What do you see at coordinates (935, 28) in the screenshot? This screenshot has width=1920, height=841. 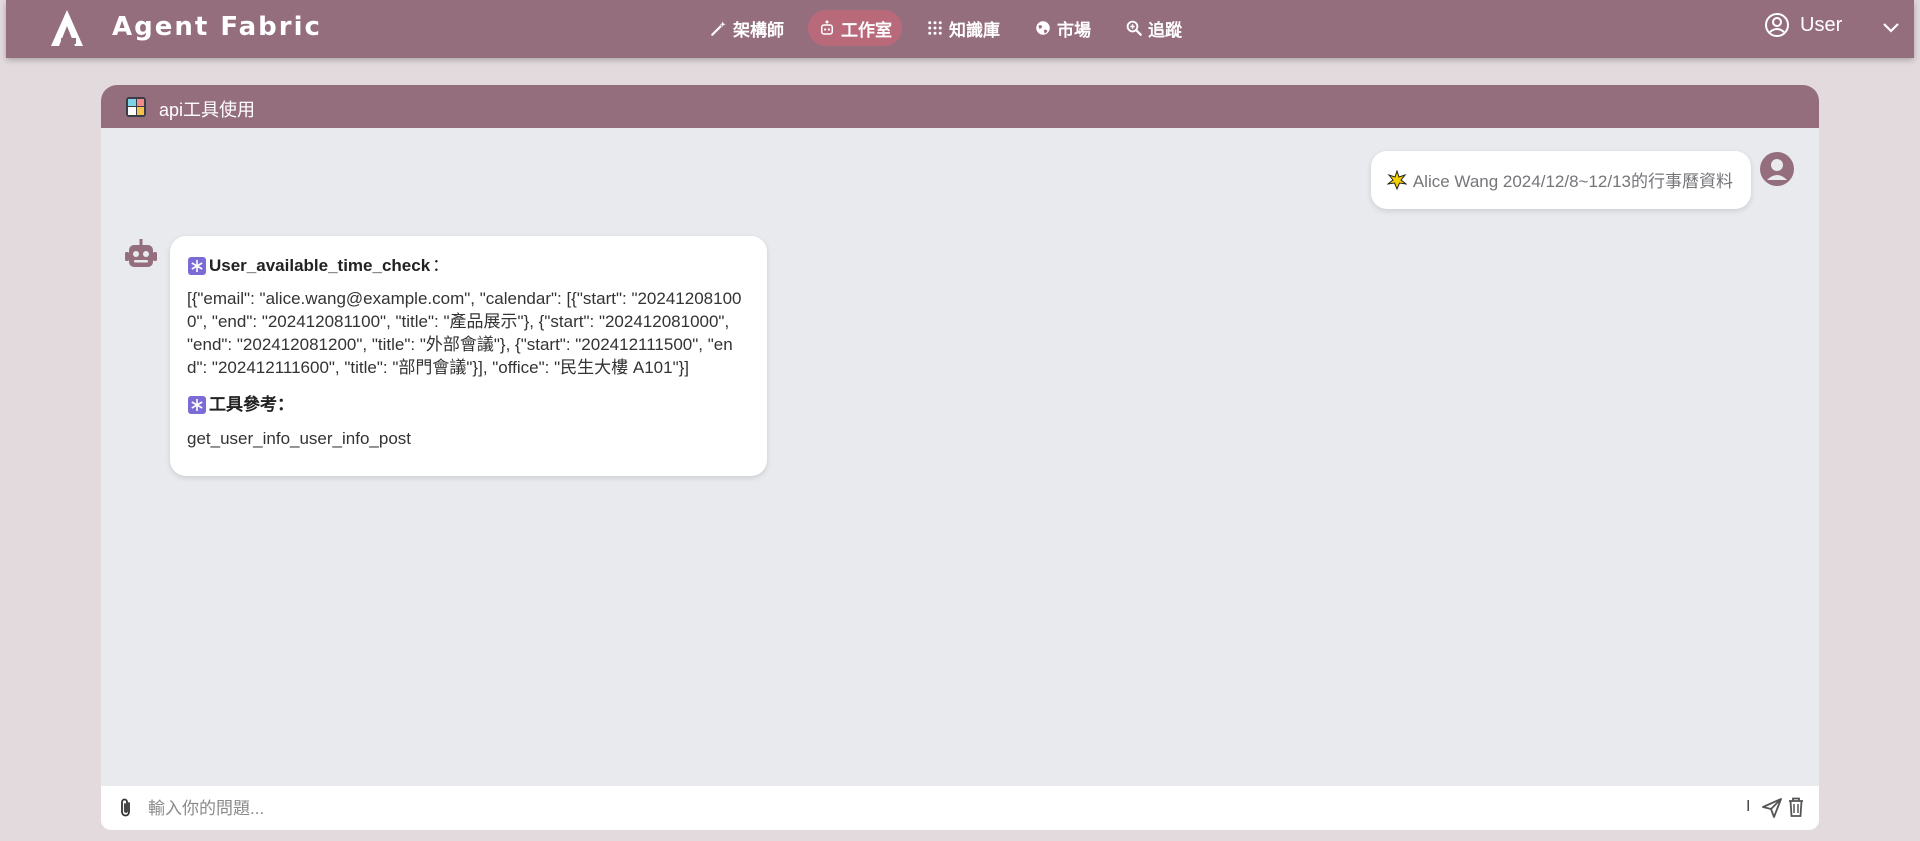 I see `apps-grid-icon` at bounding box center [935, 28].